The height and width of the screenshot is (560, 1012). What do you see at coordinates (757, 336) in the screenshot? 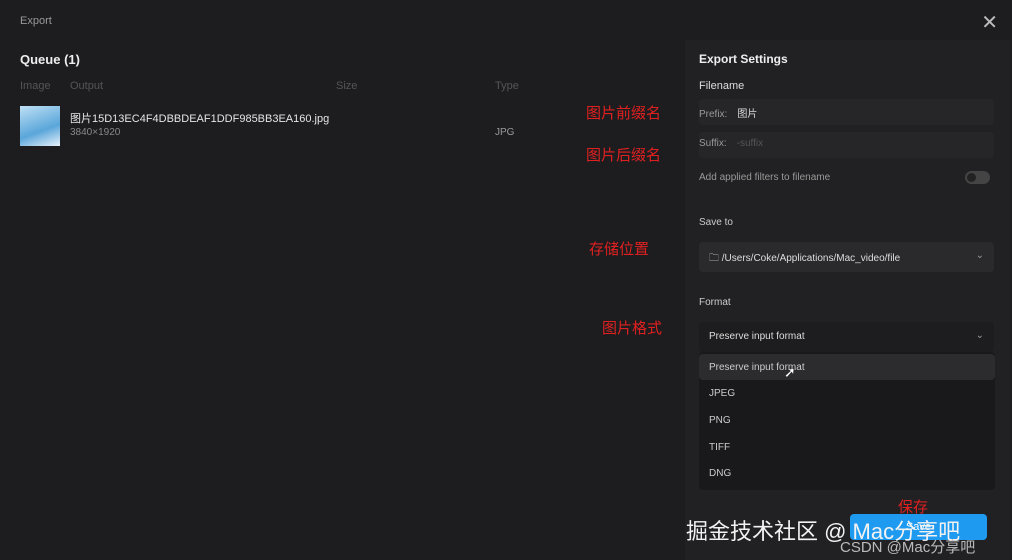
I see `format-value: Preserve input format` at bounding box center [757, 336].